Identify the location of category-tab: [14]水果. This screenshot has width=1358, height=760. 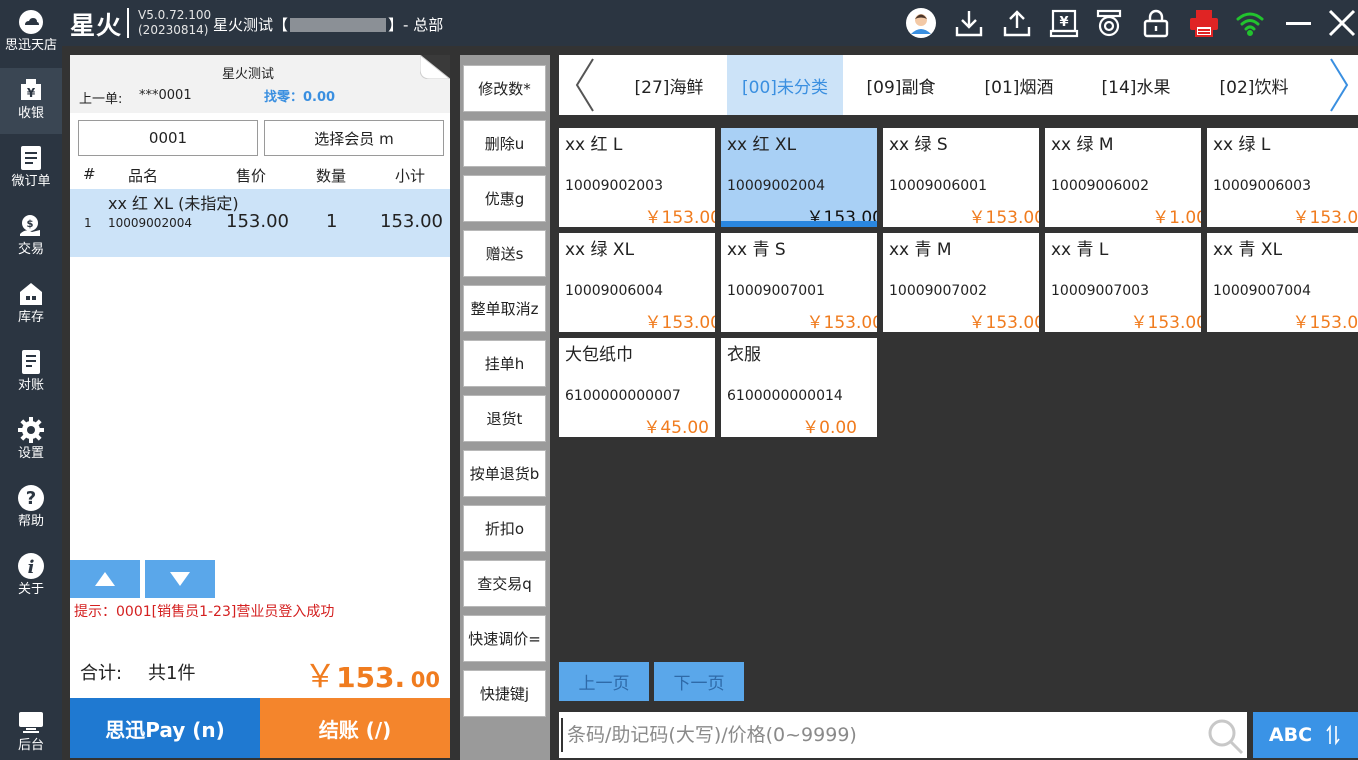
(1136, 85).